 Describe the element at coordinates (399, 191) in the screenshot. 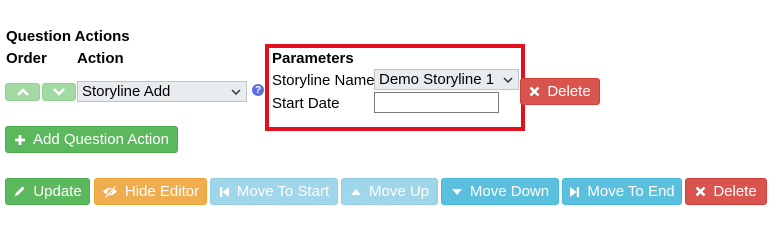

I see `move-up-label: Move Up` at that location.